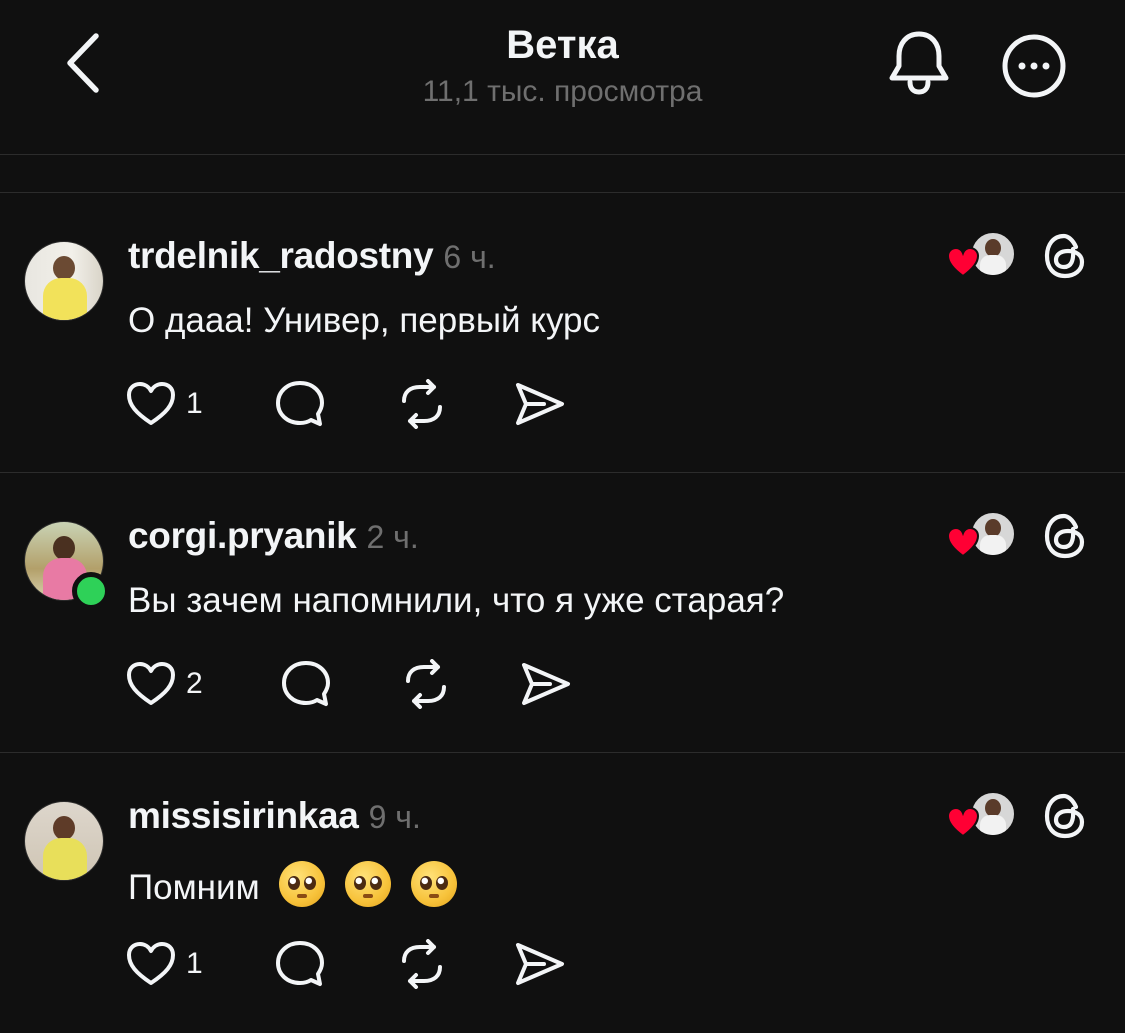 Image resolution: width=1125 pixels, height=1033 pixels. I want to click on notifications-button, so click(919, 63).